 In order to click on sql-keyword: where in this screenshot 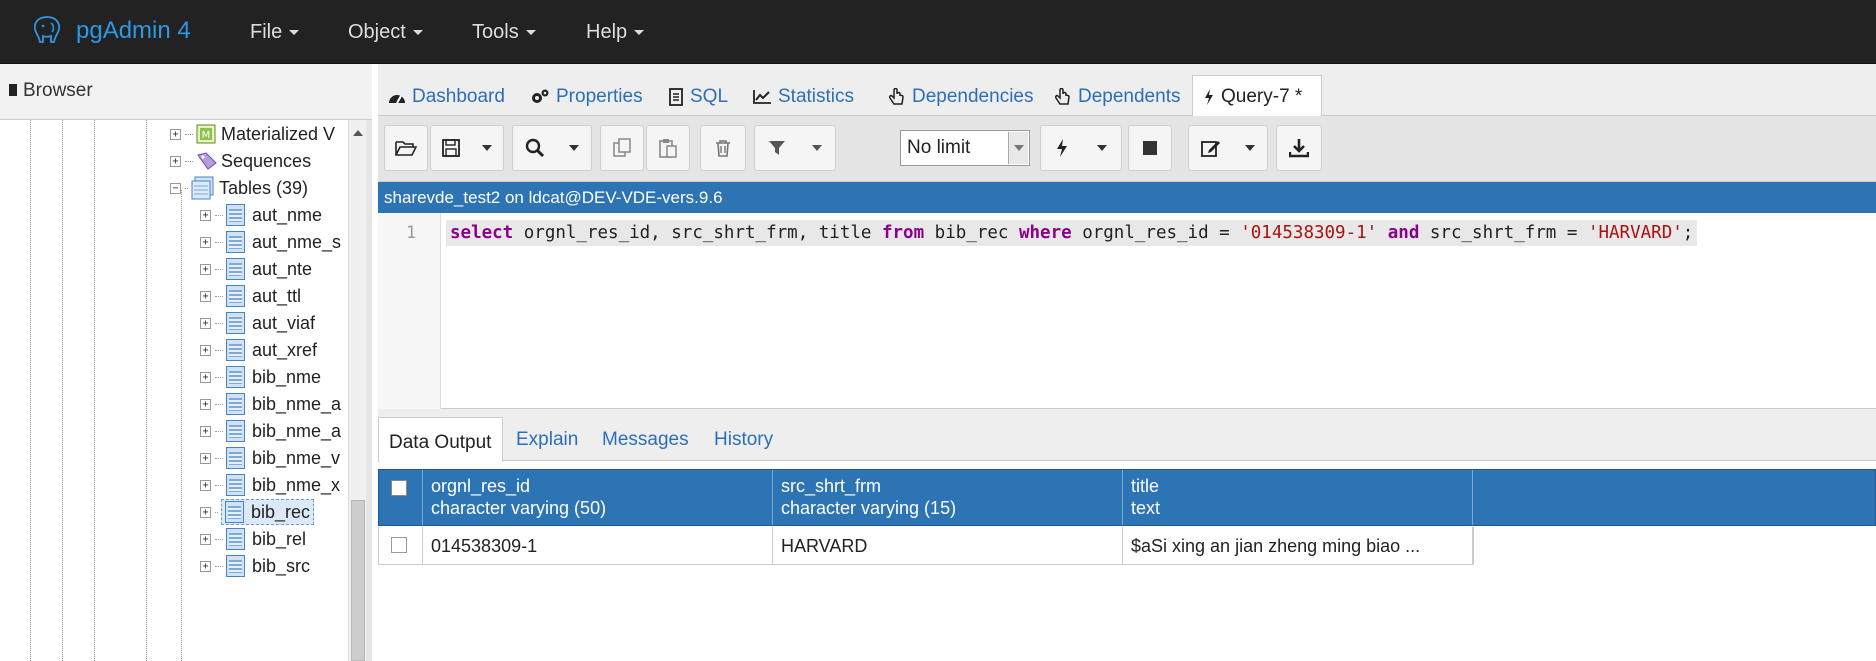, I will do `click(1045, 233)`.